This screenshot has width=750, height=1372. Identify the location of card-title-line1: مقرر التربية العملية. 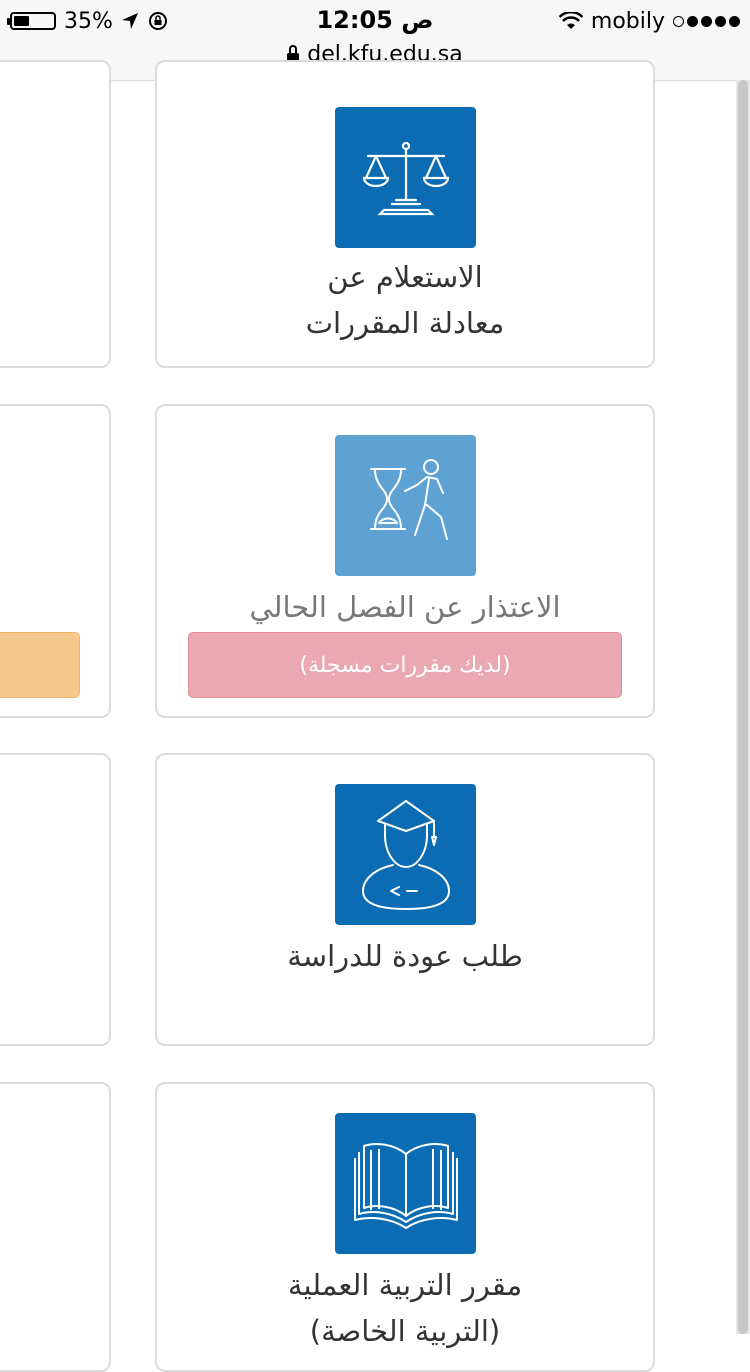
(405, 1285).